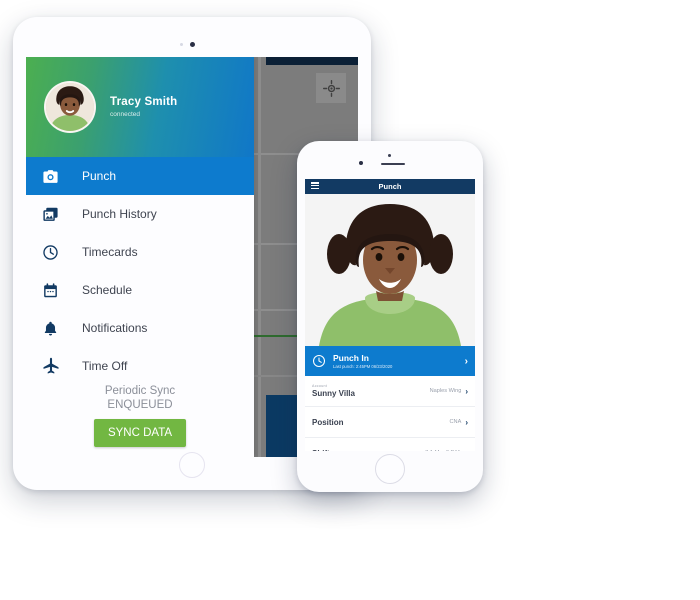 Image resolution: width=700 pixels, height=600 pixels. What do you see at coordinates (333, 393) in the screenshot?
I see `row-title: Sunny Villa` at bounding box center [333, 393].